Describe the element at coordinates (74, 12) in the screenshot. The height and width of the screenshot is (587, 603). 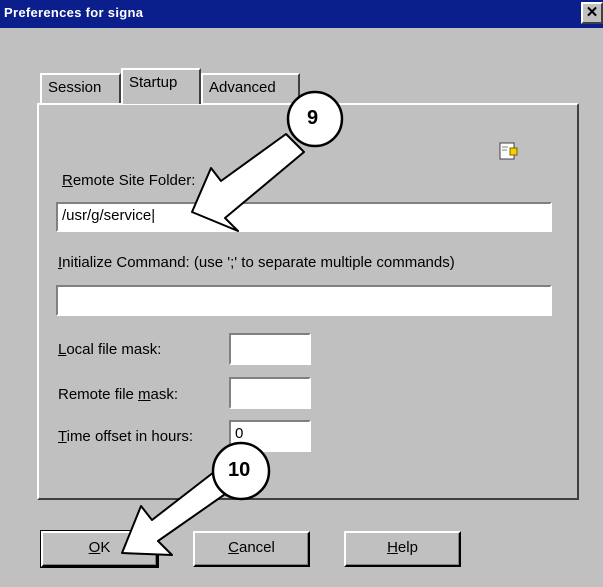
I see `window-title: Preferences for signa` at that location.